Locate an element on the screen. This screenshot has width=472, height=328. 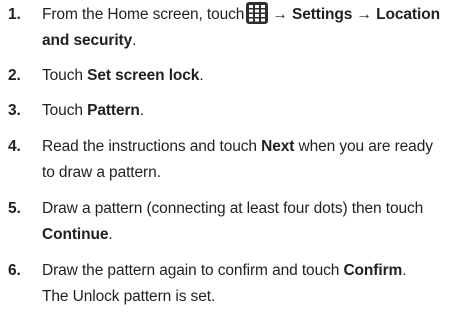
step-text-part: Read the instructions and touch is located at coordinates (152, 146).